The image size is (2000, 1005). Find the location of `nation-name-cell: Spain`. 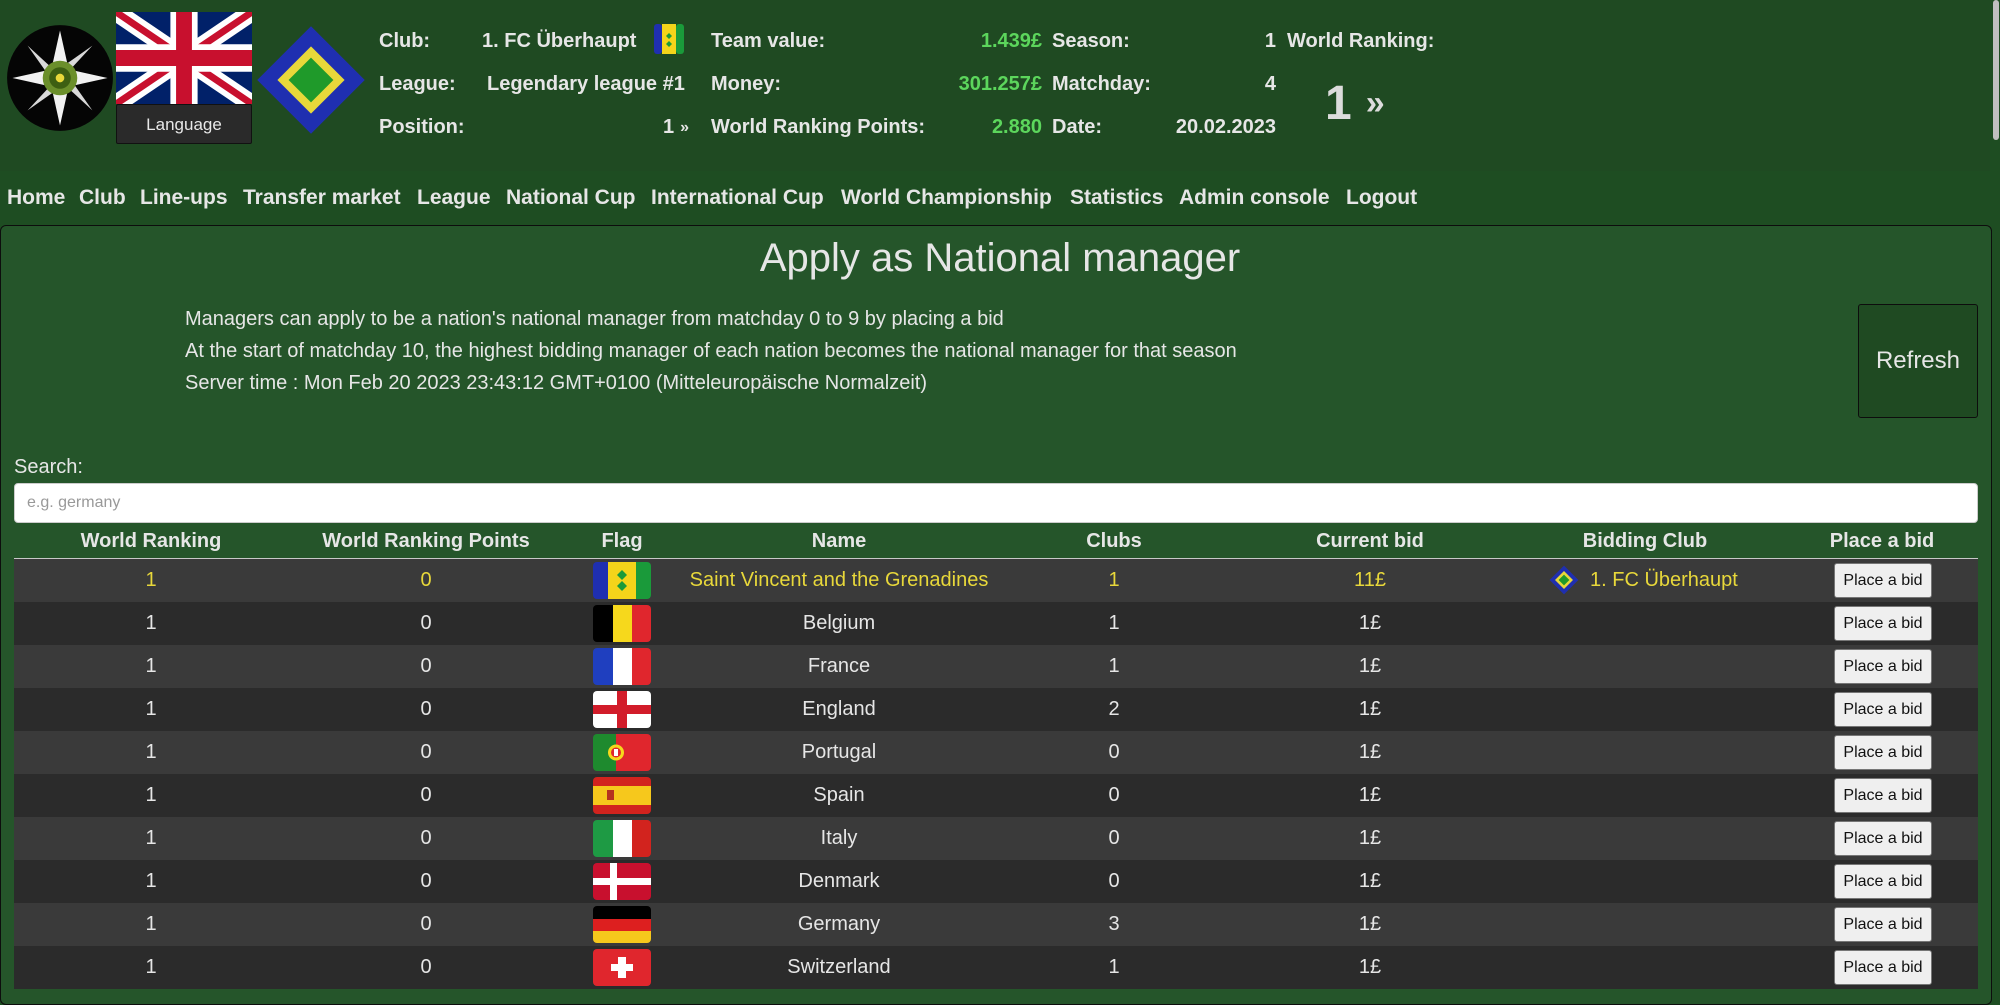

nation-name-cell: Spain is located at coordinates (839, 795).